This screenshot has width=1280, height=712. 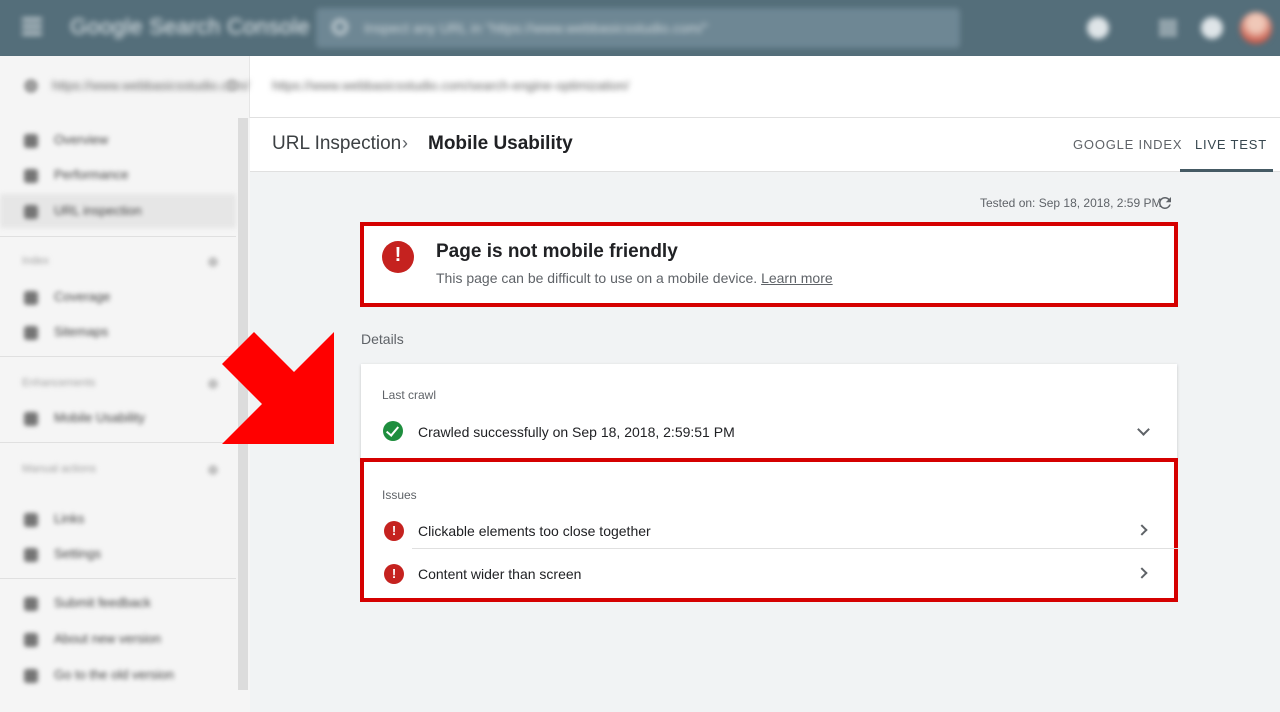 I want to click on apps-grid-icon, so click(x=1168, y=28).